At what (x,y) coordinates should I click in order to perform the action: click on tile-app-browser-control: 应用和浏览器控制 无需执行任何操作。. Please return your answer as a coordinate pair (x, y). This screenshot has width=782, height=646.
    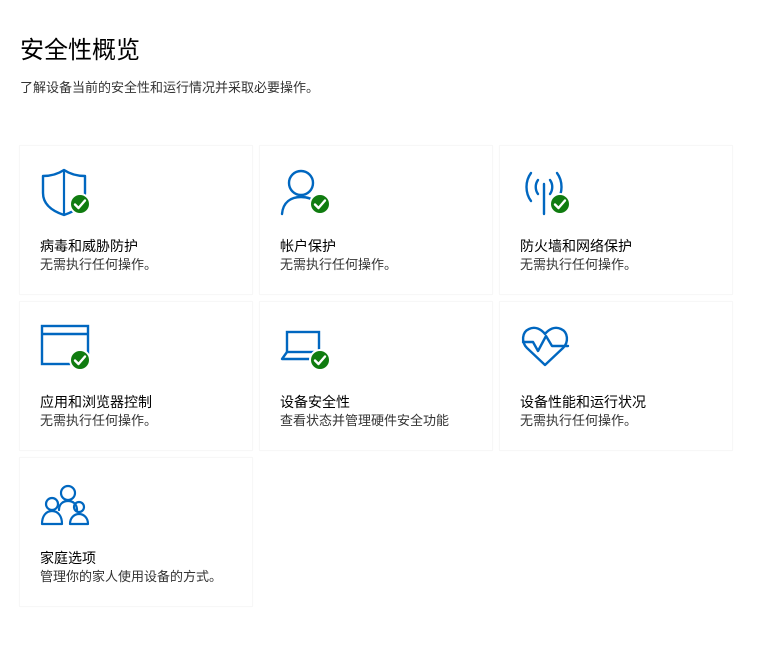
    Looking at the image, I should click on (136, 376).